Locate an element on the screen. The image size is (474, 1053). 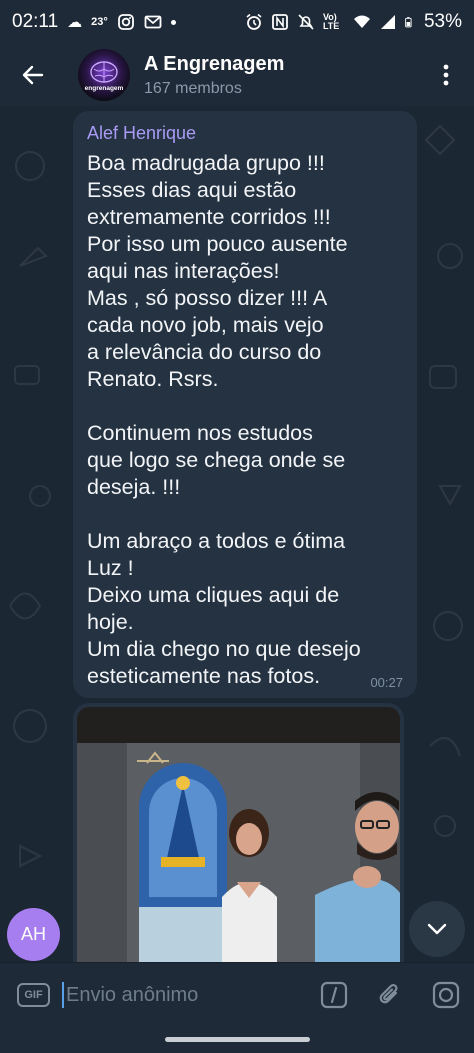
signal-icon is located at coordinates (387, 22).